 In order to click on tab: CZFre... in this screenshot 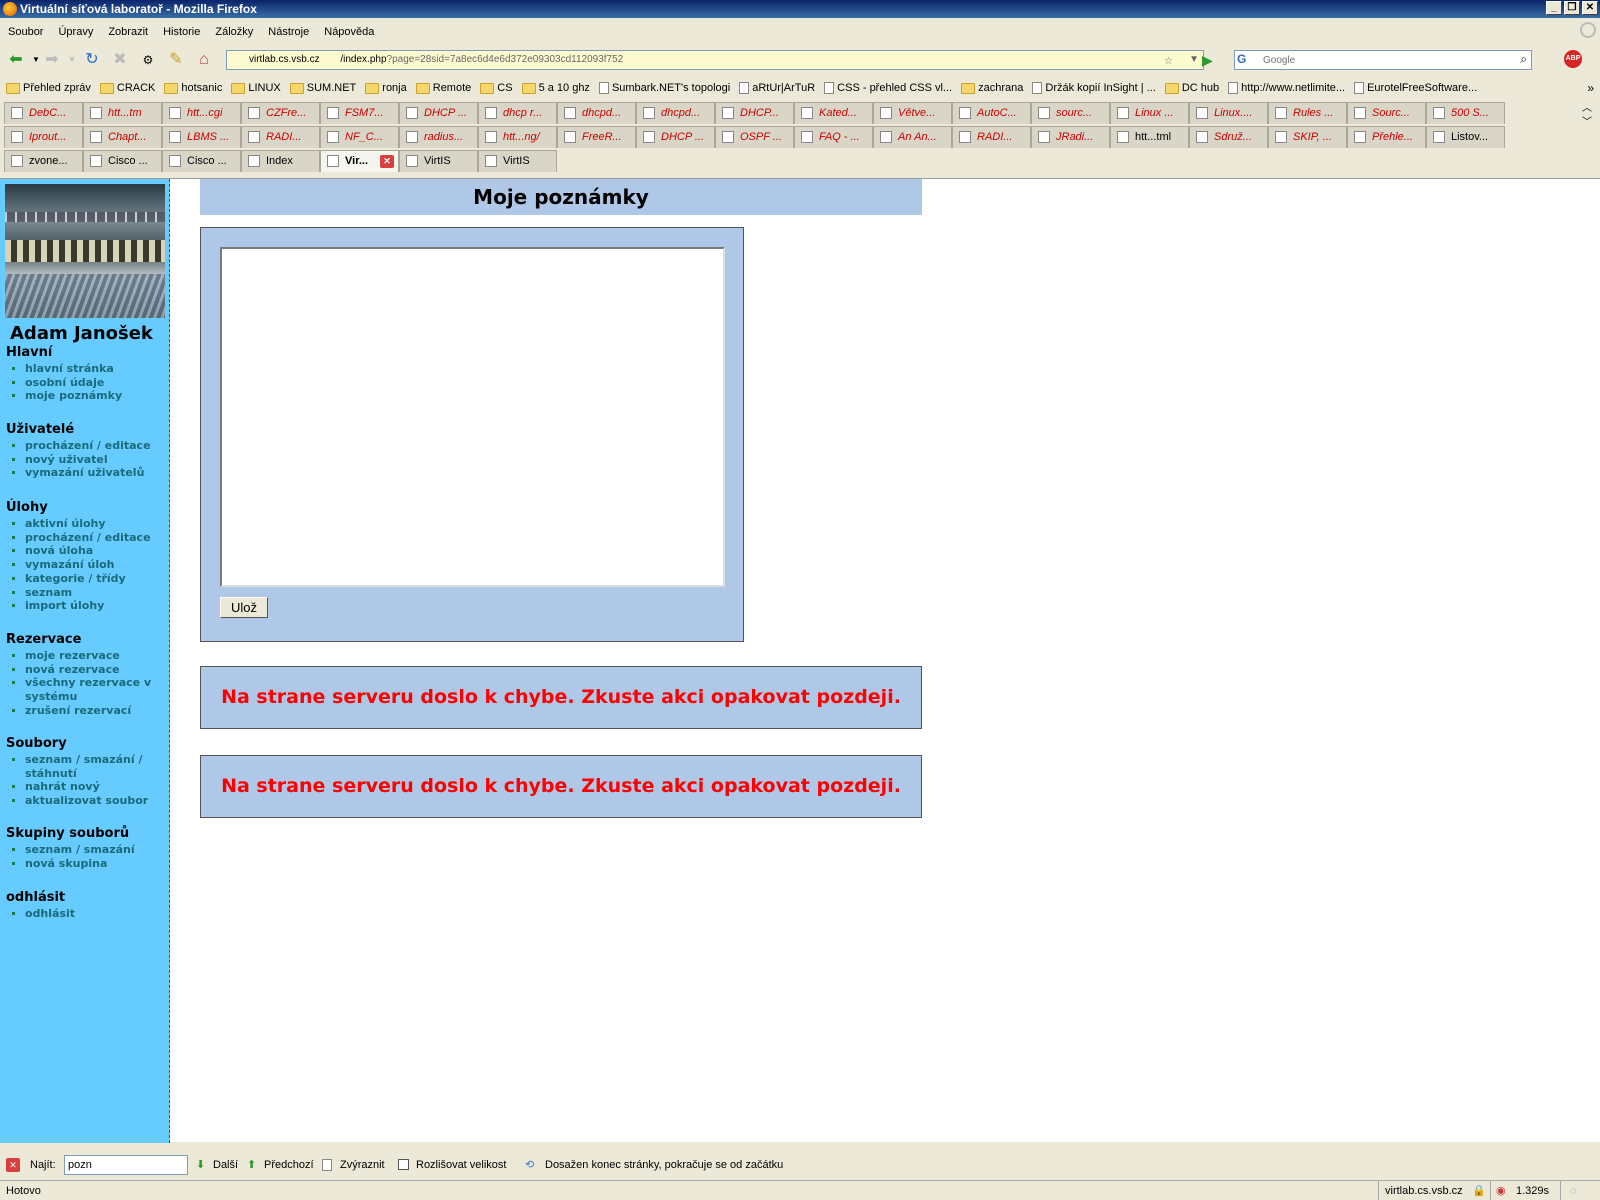, I will do `click(280, 113)`.